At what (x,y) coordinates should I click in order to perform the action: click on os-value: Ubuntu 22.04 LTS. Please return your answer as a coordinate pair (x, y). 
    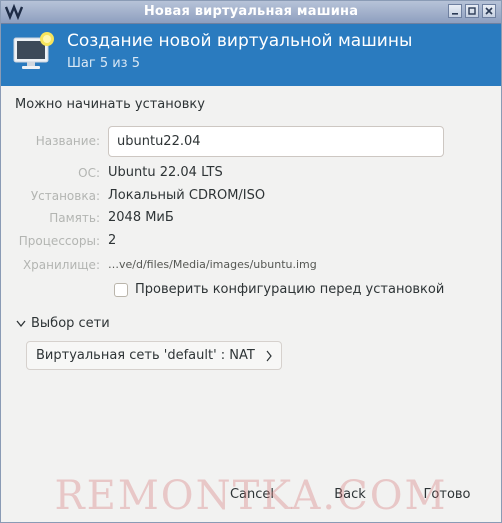
    Looking at the image, I should click on (165, 172).